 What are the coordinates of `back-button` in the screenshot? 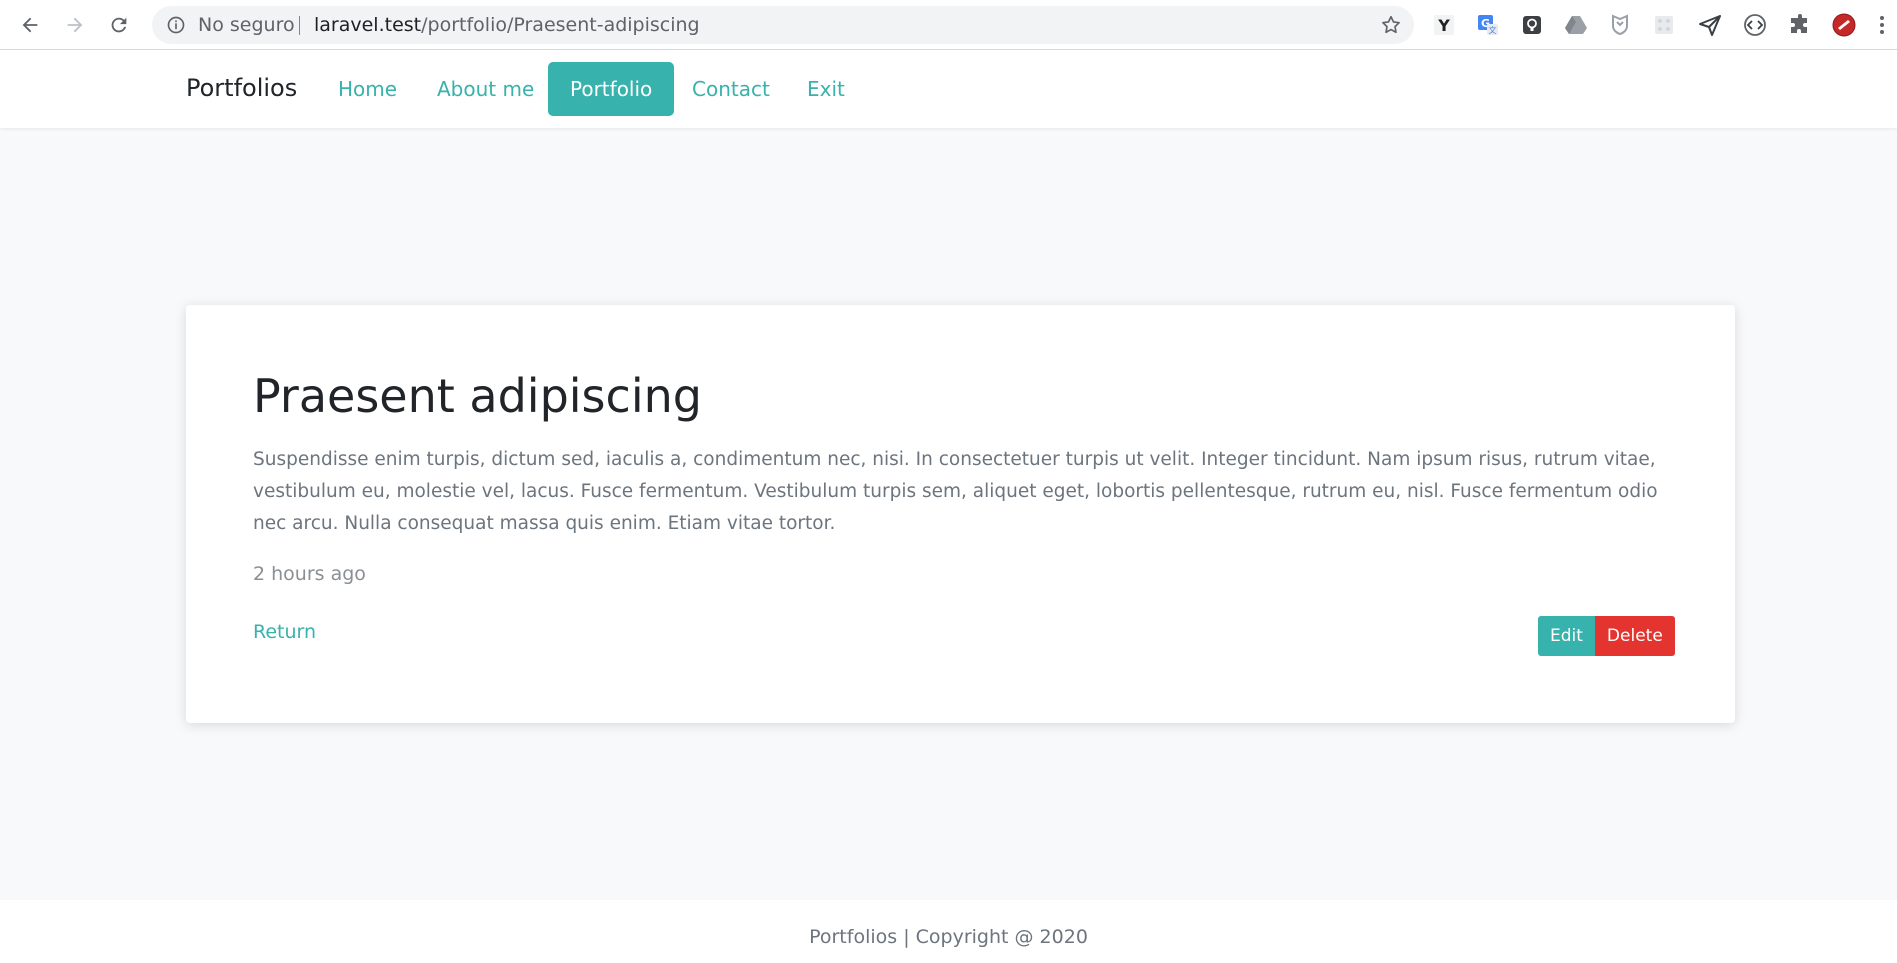 It's located at (30, 25).